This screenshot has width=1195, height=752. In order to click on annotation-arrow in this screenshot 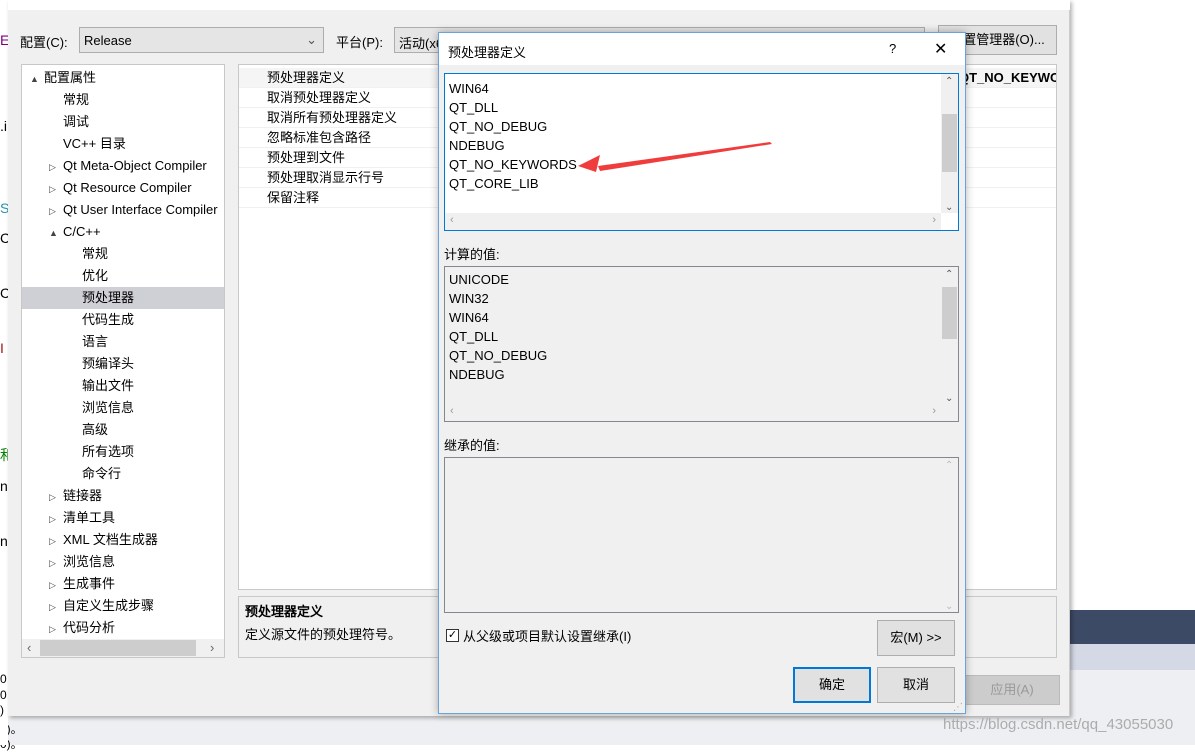, I will do `click(675, 157)`.